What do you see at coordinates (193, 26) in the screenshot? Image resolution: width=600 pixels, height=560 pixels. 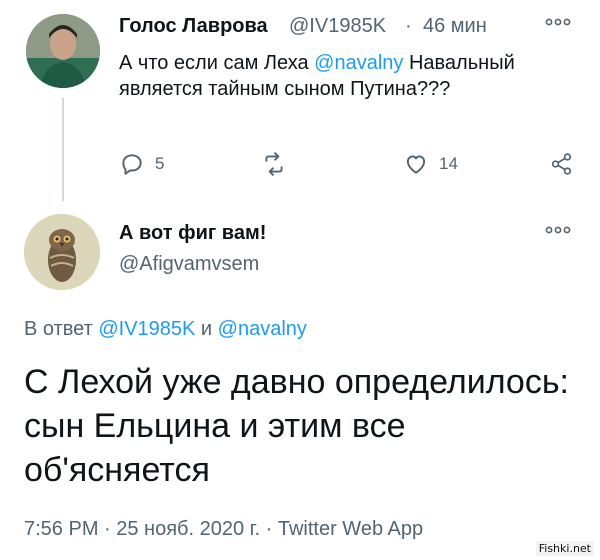 I see `parent-display-name: Голос Лаврова` at bounding box center [193, 26].